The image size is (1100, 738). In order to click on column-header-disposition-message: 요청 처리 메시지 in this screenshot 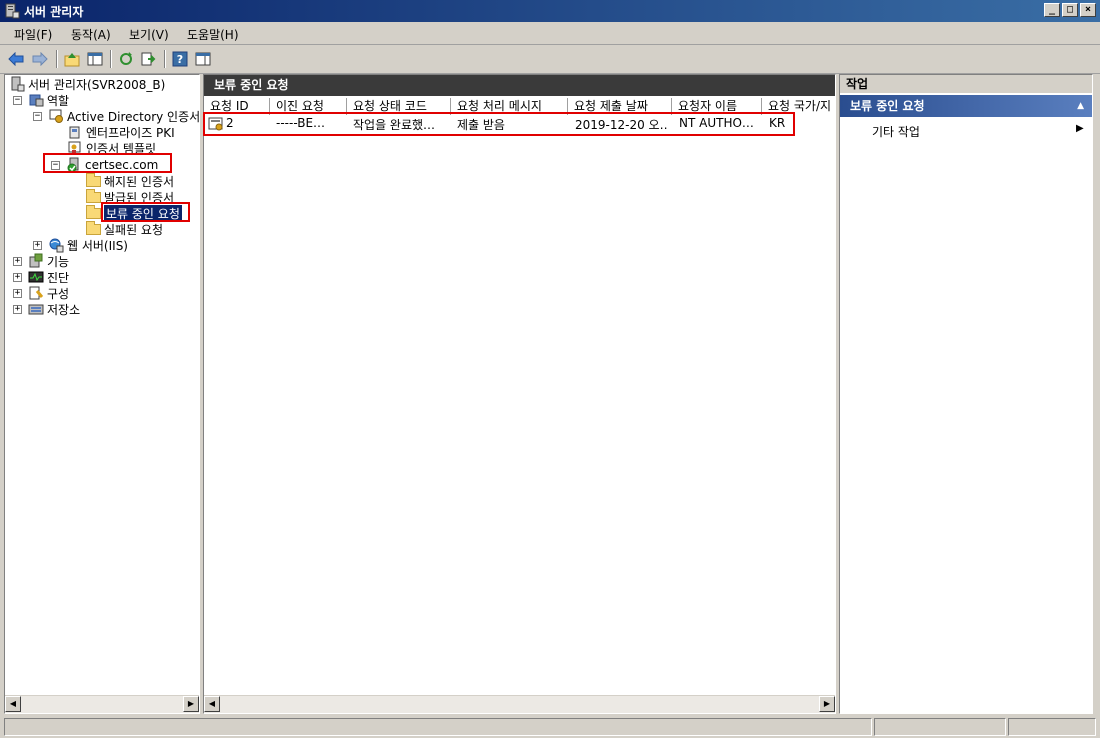, I will do `click(509, 106)`.